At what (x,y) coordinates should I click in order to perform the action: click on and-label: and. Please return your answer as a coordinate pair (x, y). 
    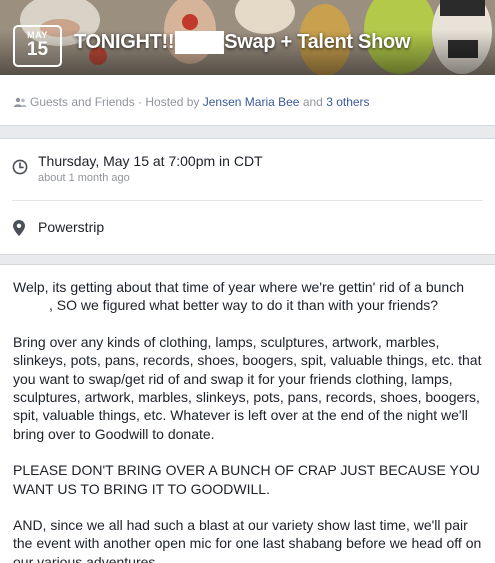
    Looking at the image, I should click on (313, 102).